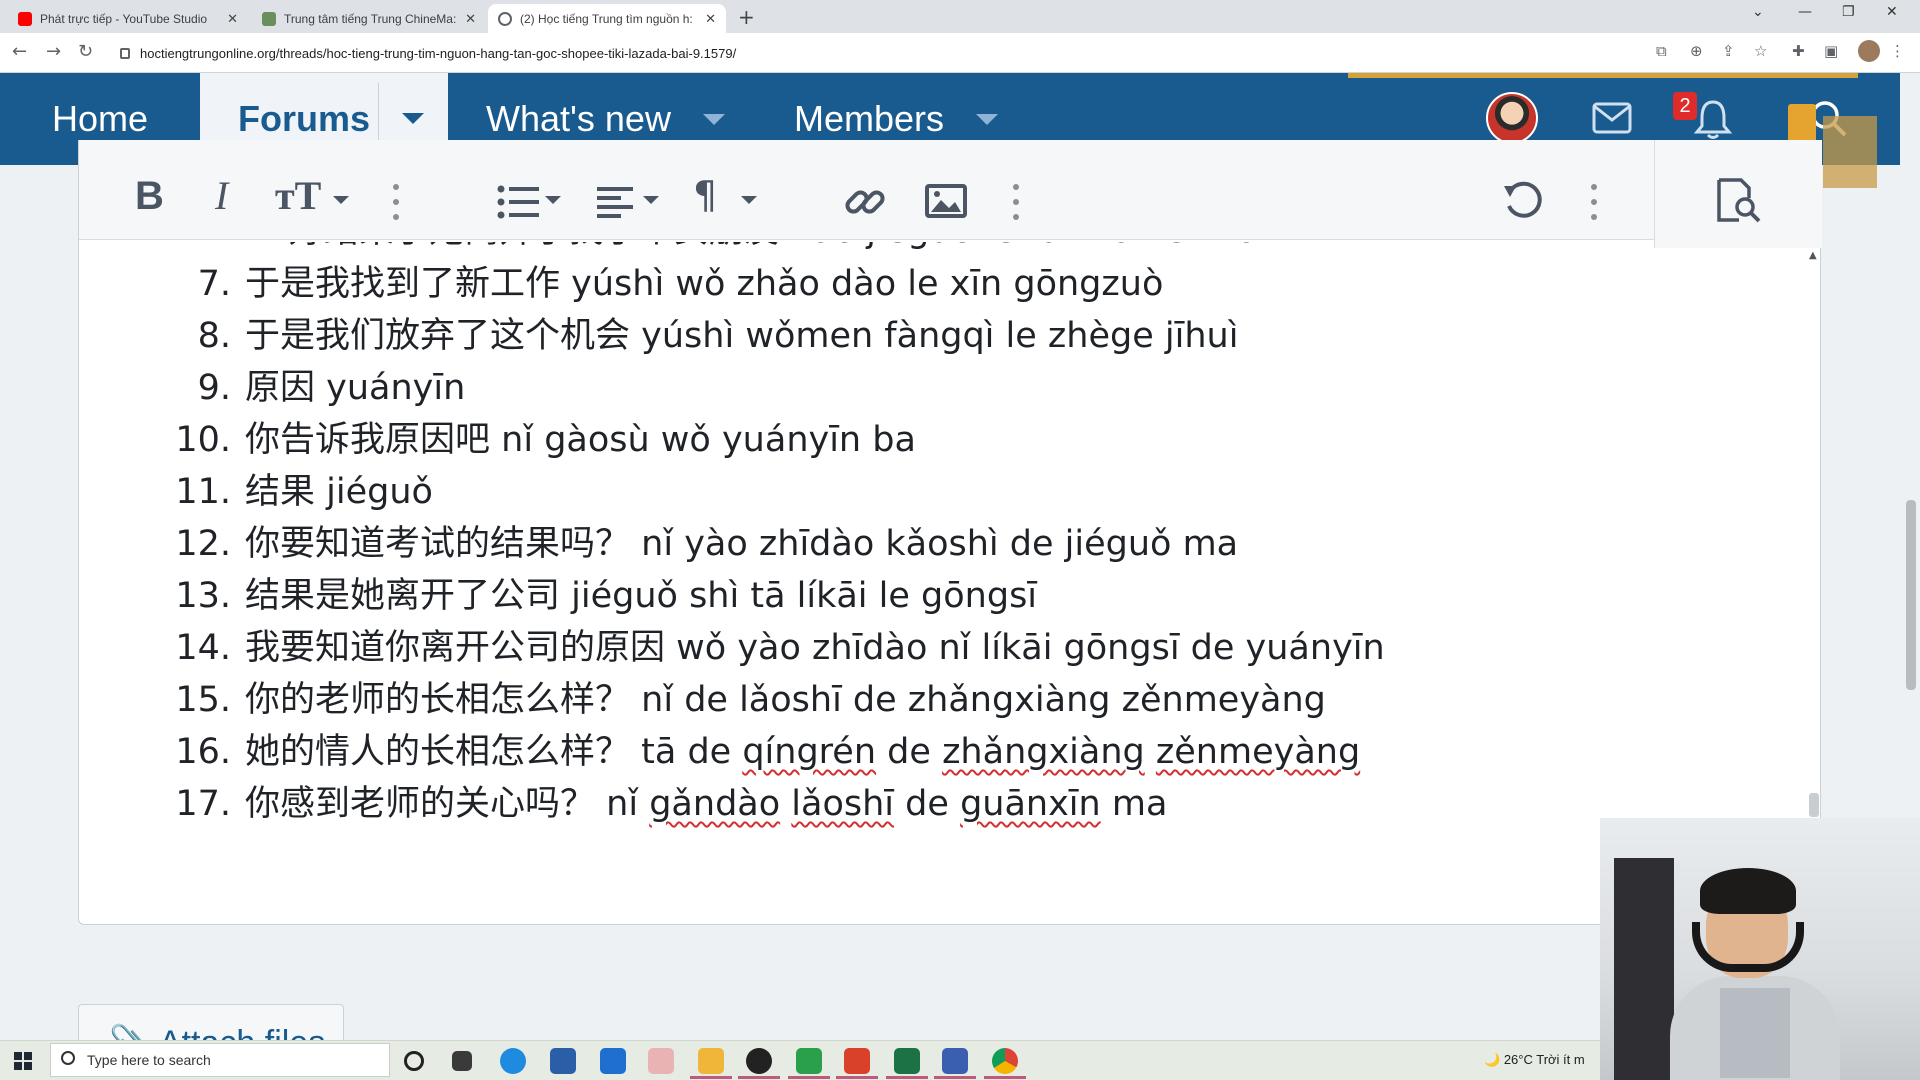 The height and width of the screenshot is (1080, 1920). Describe the element at coordinates (1831, 51) in the screenshot. I see `sidepanel-icon: ▣` at that location.